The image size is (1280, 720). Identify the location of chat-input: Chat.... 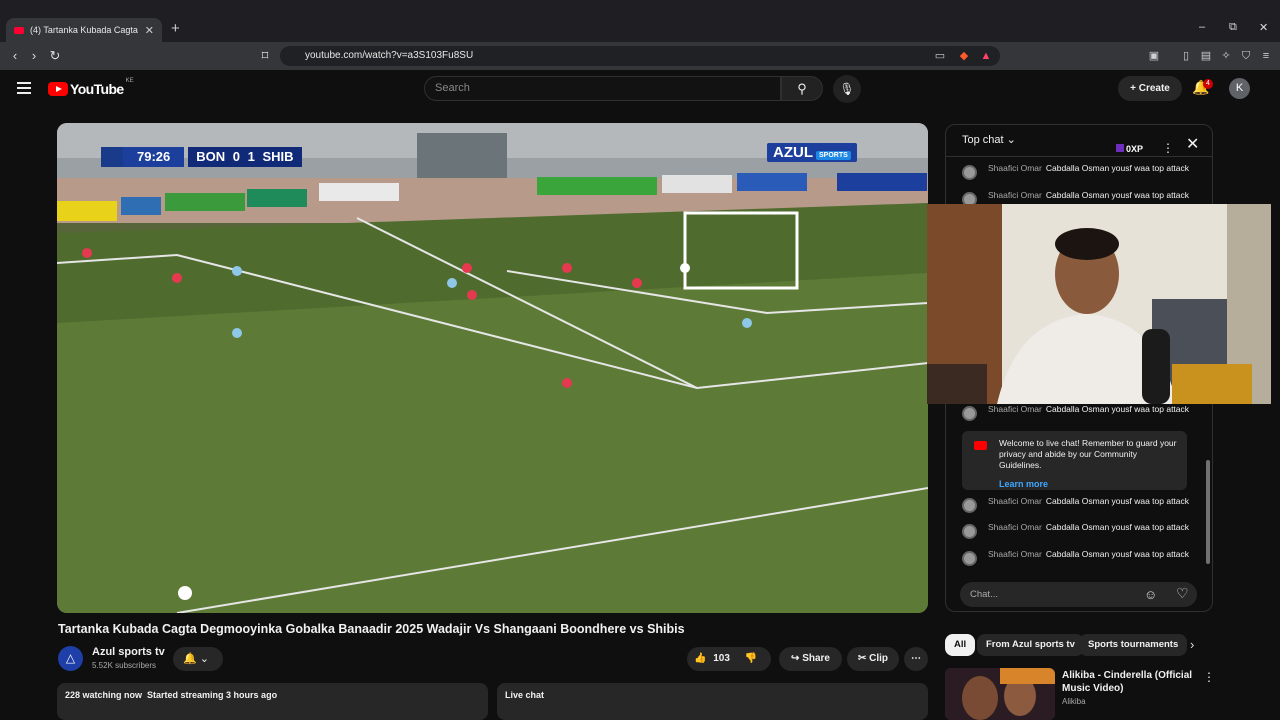
(1078, 594).